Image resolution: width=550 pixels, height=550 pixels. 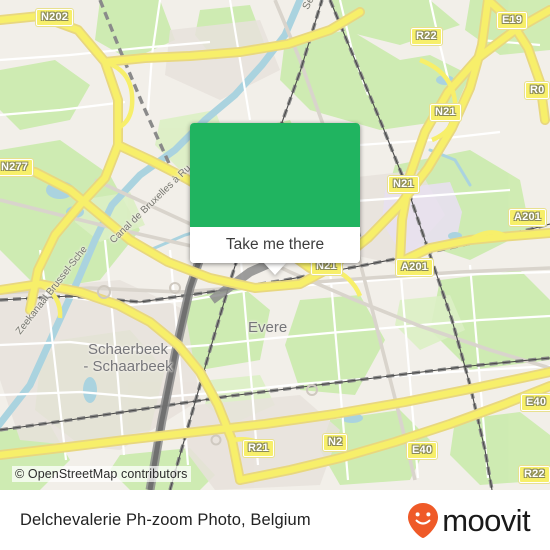 I want to click on moovit-pin-icon, so click(x=423, y=520).